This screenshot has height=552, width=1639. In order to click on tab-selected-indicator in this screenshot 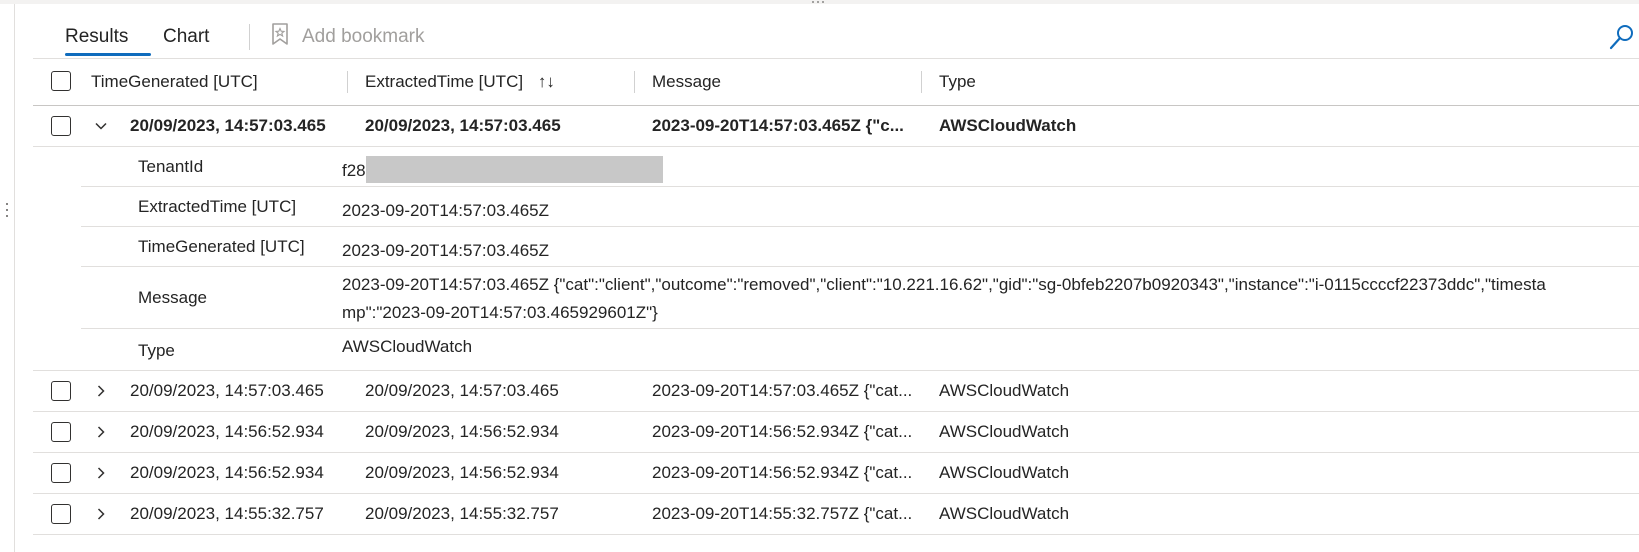, I will do `click(108, 54)`.